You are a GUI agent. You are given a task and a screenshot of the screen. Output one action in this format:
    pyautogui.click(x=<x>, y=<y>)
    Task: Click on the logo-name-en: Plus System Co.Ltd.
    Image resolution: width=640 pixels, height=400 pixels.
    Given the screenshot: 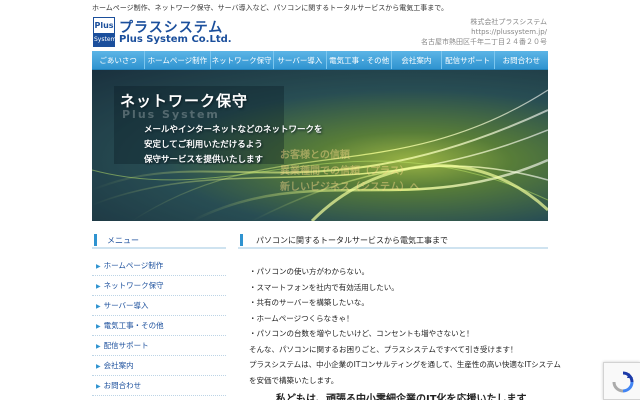 What is the action you would take?
    pyautogui.click(x=175, y=39)
    